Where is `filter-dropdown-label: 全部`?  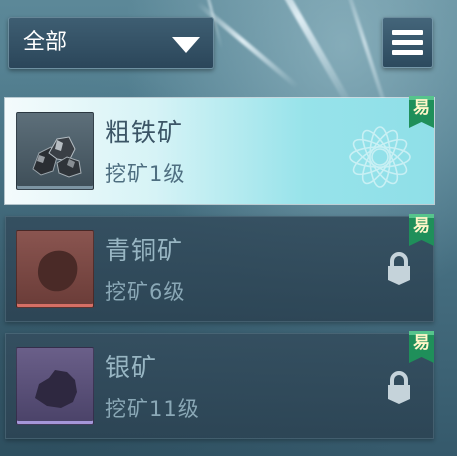 filter-dropdown-label: 全部 is located at coordinates (45, 42).